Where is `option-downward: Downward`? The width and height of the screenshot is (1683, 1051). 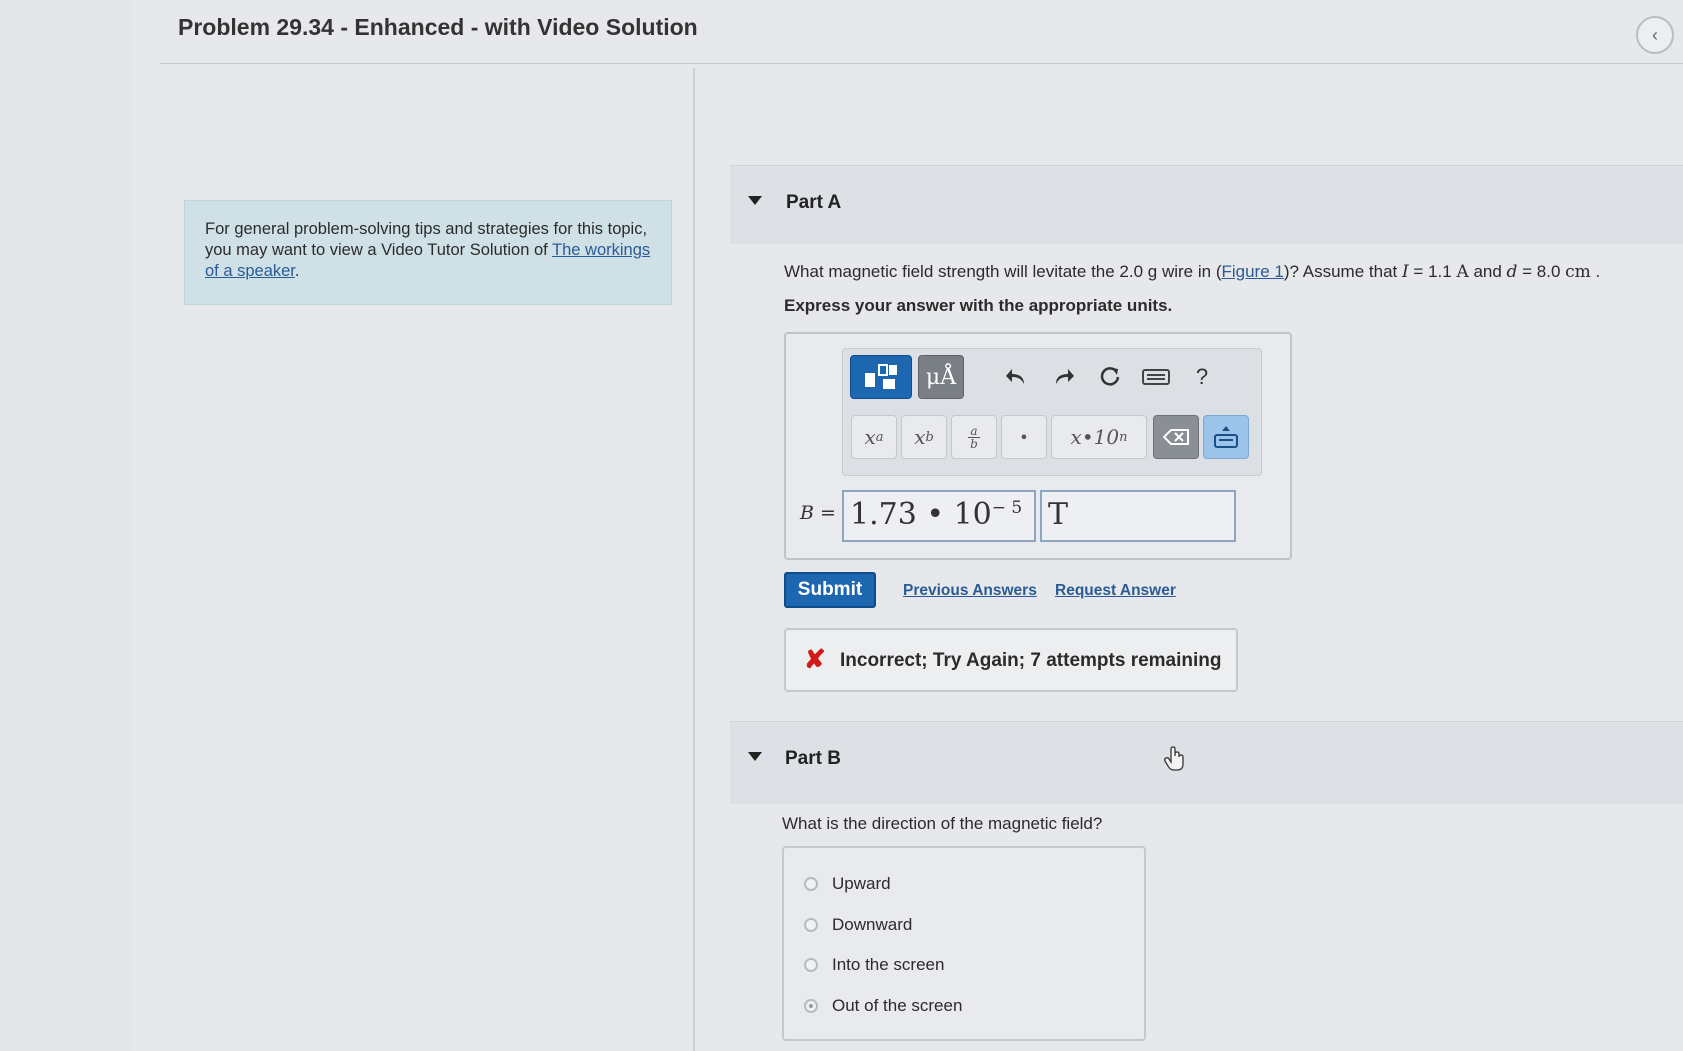 option-downward: Downward is located at coordinates (858, 925).